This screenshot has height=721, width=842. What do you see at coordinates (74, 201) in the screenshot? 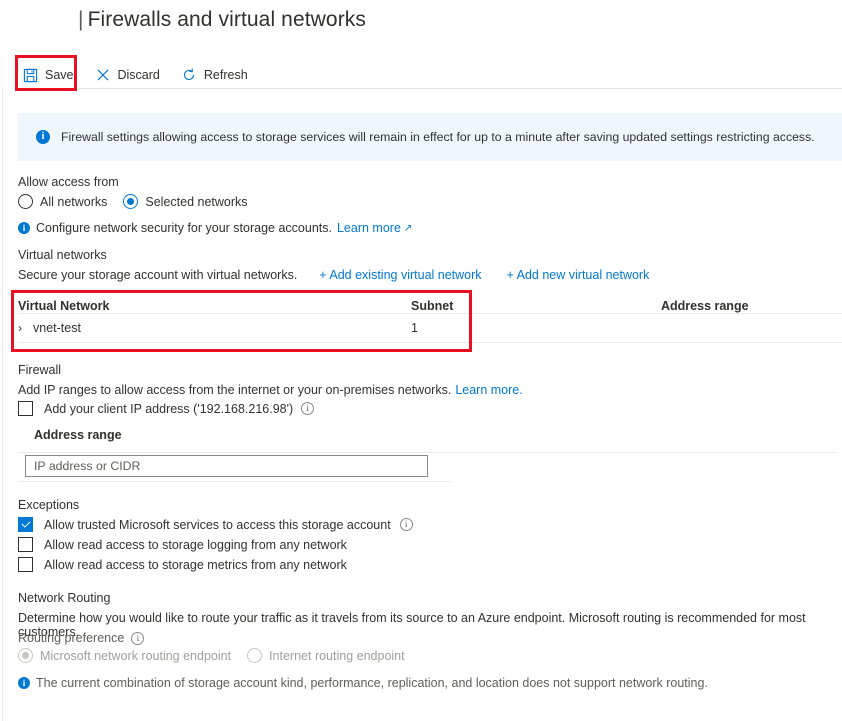
I see `radio-all-networks-label: All networks` at bounding box center [74, 201].